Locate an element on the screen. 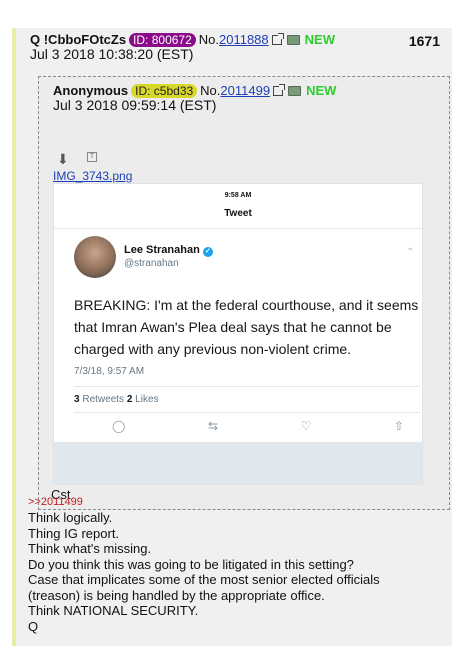  image-filename-link: IMG_3743.png is located at coordinates (92, 176).